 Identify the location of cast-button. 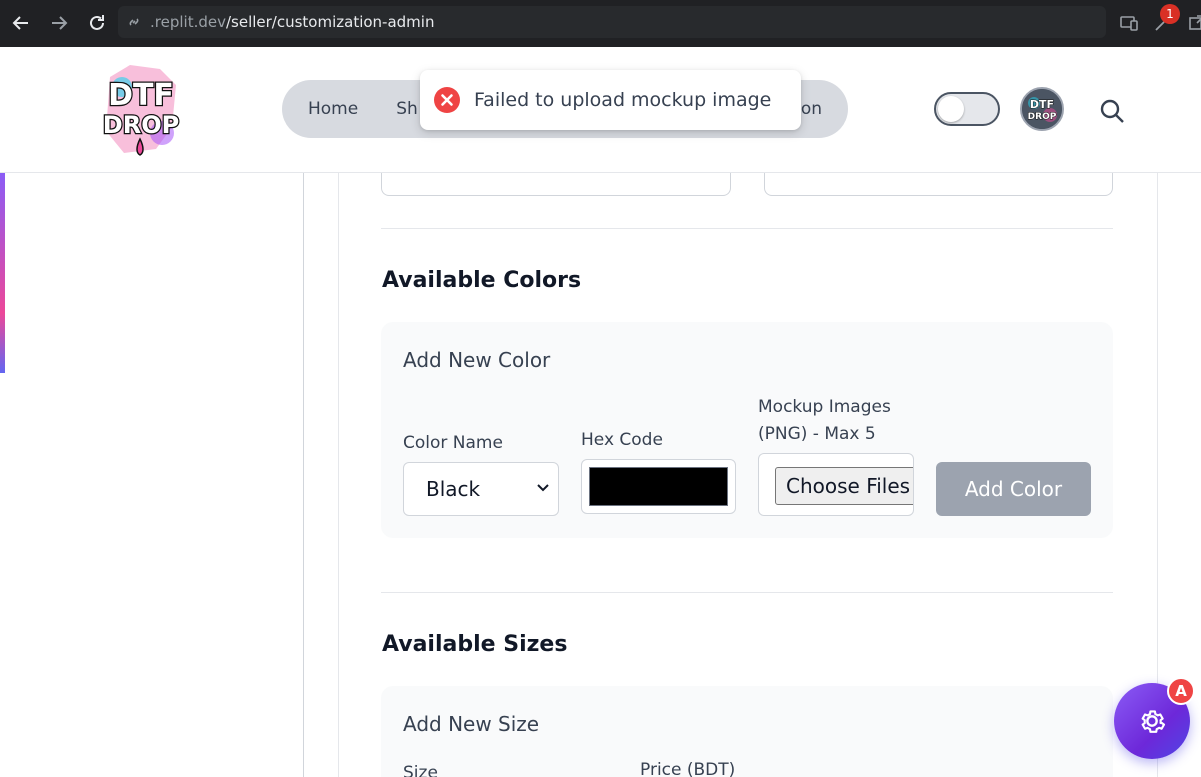
(1129, 23).